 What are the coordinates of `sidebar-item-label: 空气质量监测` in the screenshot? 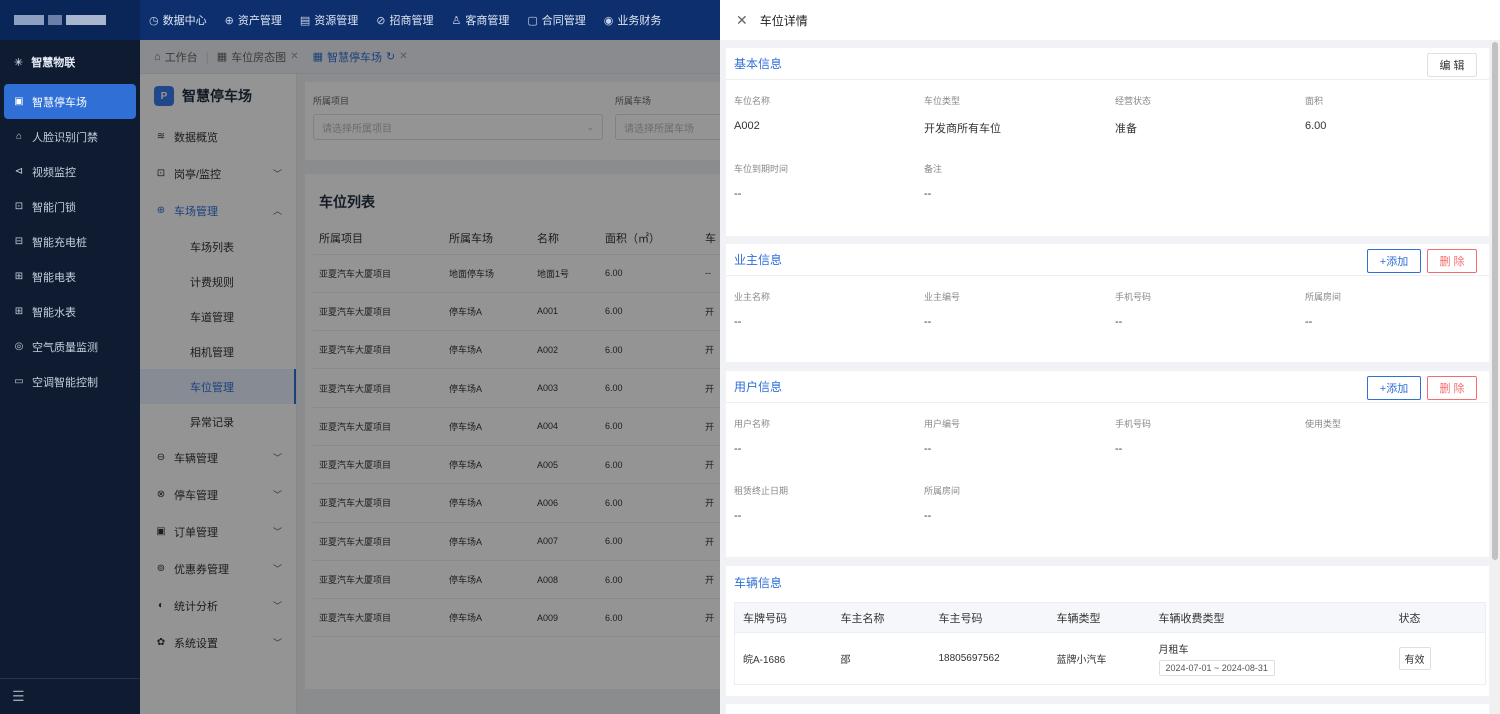 It's located at (65, 347).